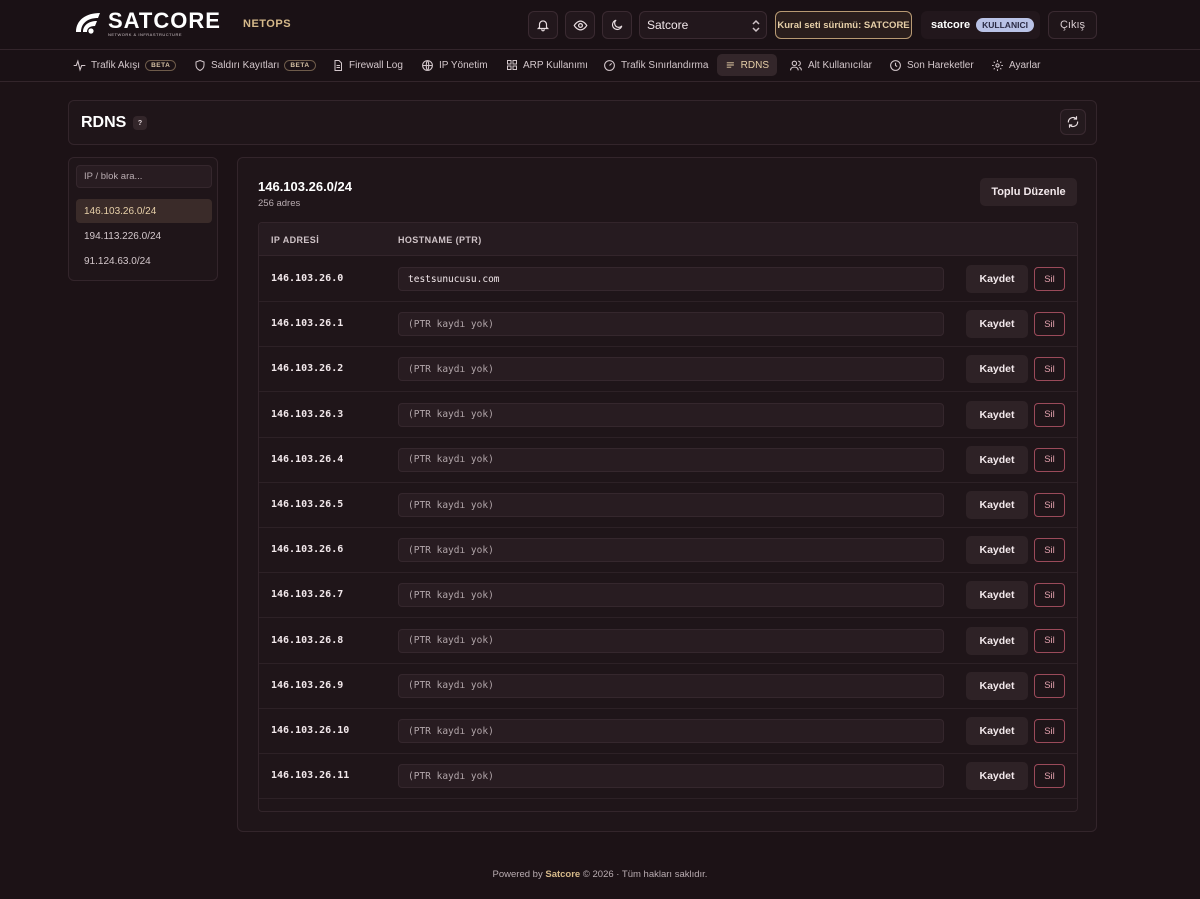 This screenshot has width=1200, height=899. What do you see at coordinates (840, 65) in the screenshot?
I see `nav-label: Alt Kullanıcılar` at bounding box center [840, 65].